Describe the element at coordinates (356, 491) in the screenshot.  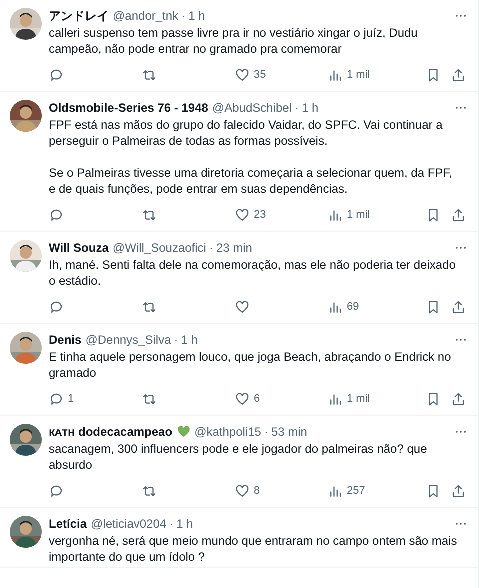
I see `views-count: 257` at that location.